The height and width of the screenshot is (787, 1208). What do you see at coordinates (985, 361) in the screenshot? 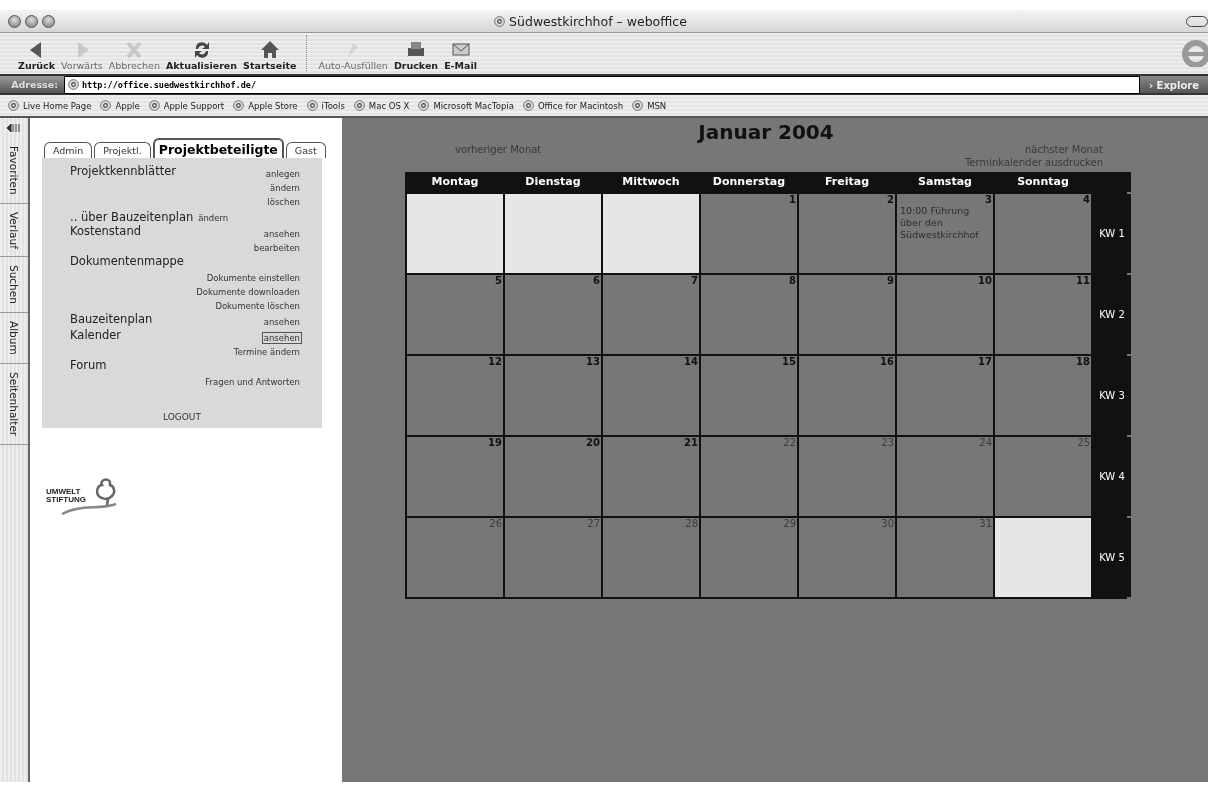
I see `day-number: 17` at bounding box center [985, 361].